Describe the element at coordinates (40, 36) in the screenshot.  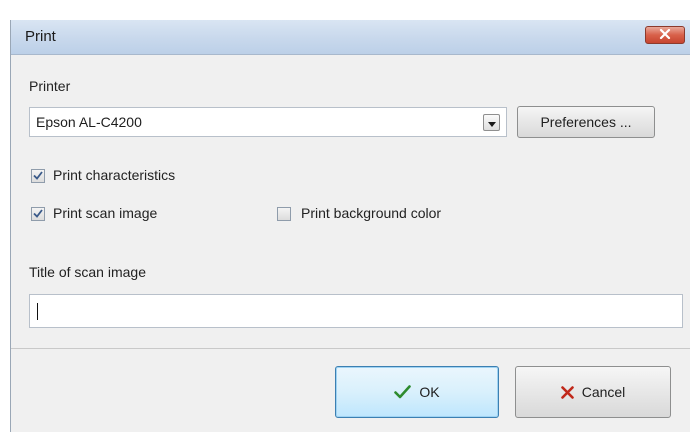
I see `dialog-title: Print` at that location.